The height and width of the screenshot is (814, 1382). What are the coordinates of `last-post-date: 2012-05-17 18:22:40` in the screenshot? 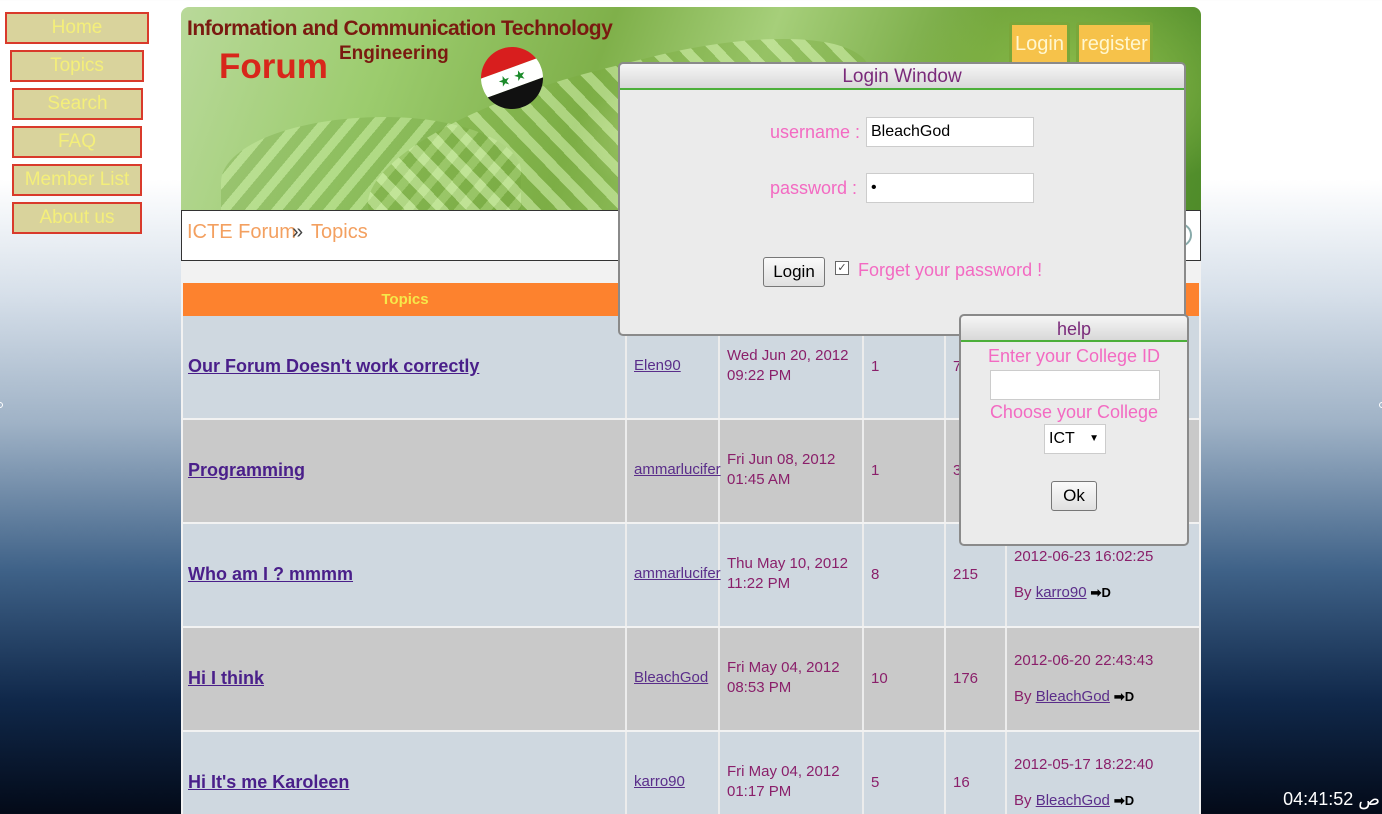 It's located at (1084, 764).